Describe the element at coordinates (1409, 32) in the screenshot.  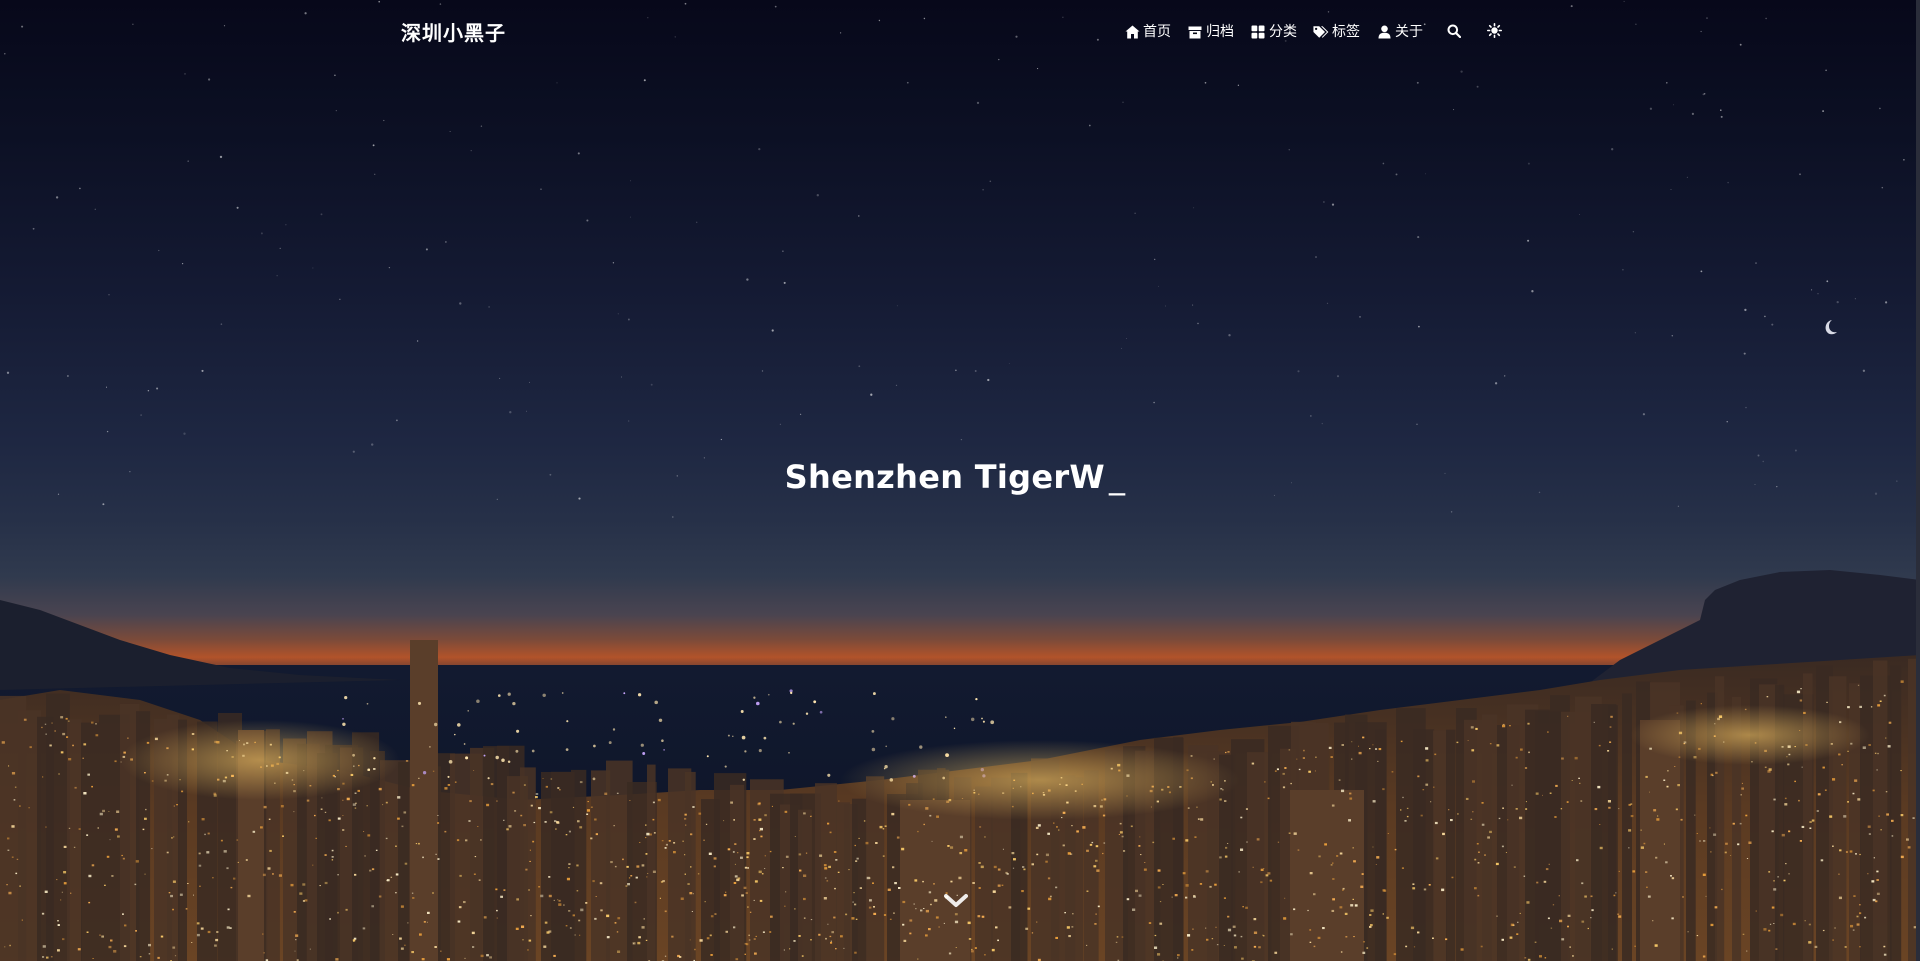
I see `nav-item-label: 关于` at that location.